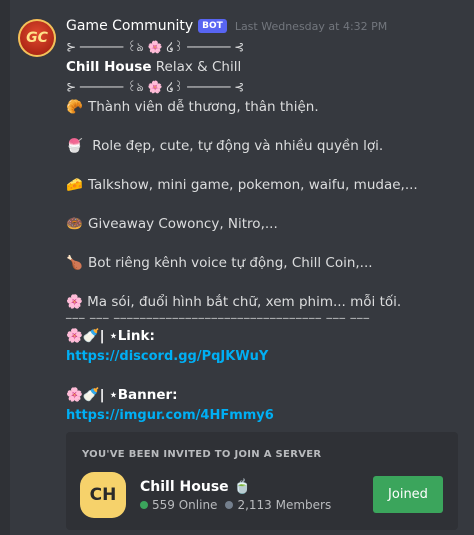  Describe the element at coordinates (408, 494) in the screenshot. I see `joined-button: Joined` at that location.